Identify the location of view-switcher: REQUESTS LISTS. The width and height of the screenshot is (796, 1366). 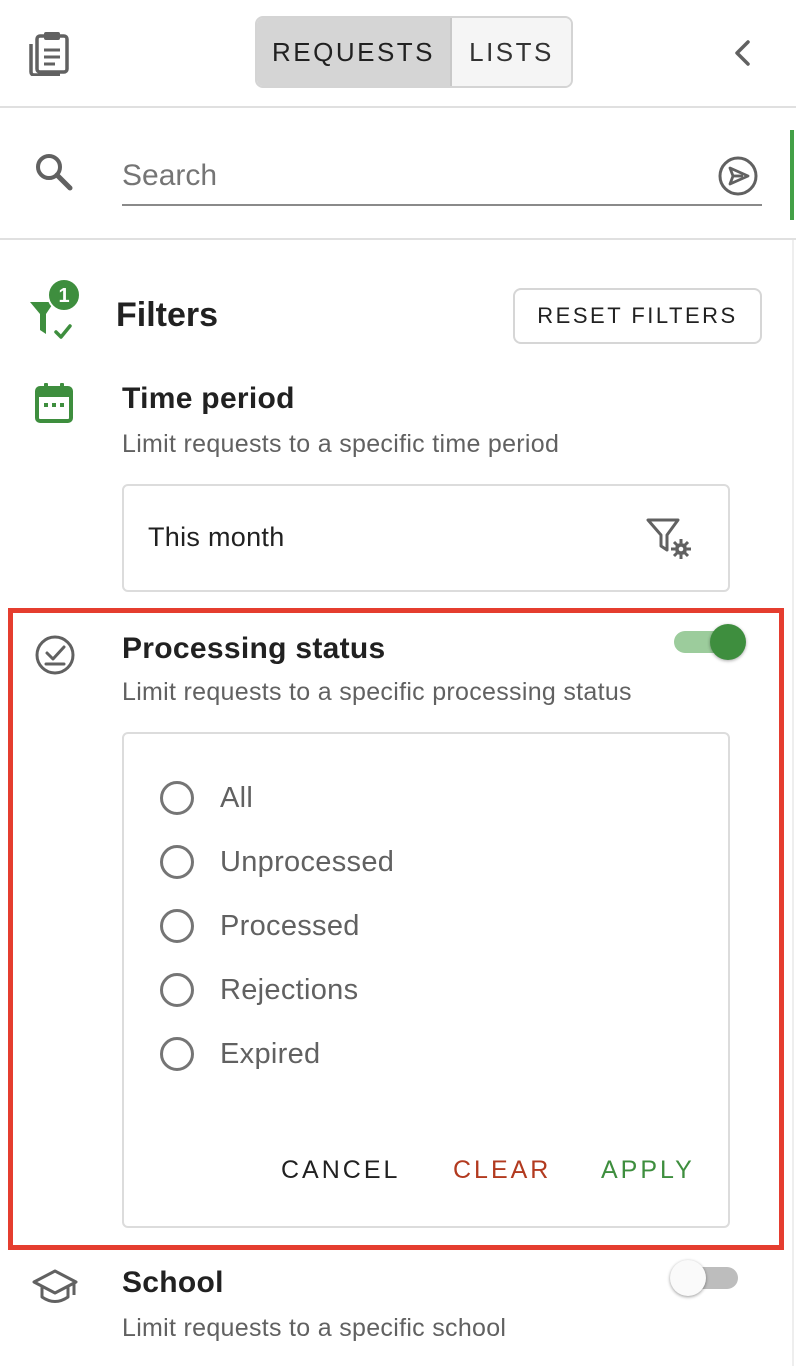
(414, 52).